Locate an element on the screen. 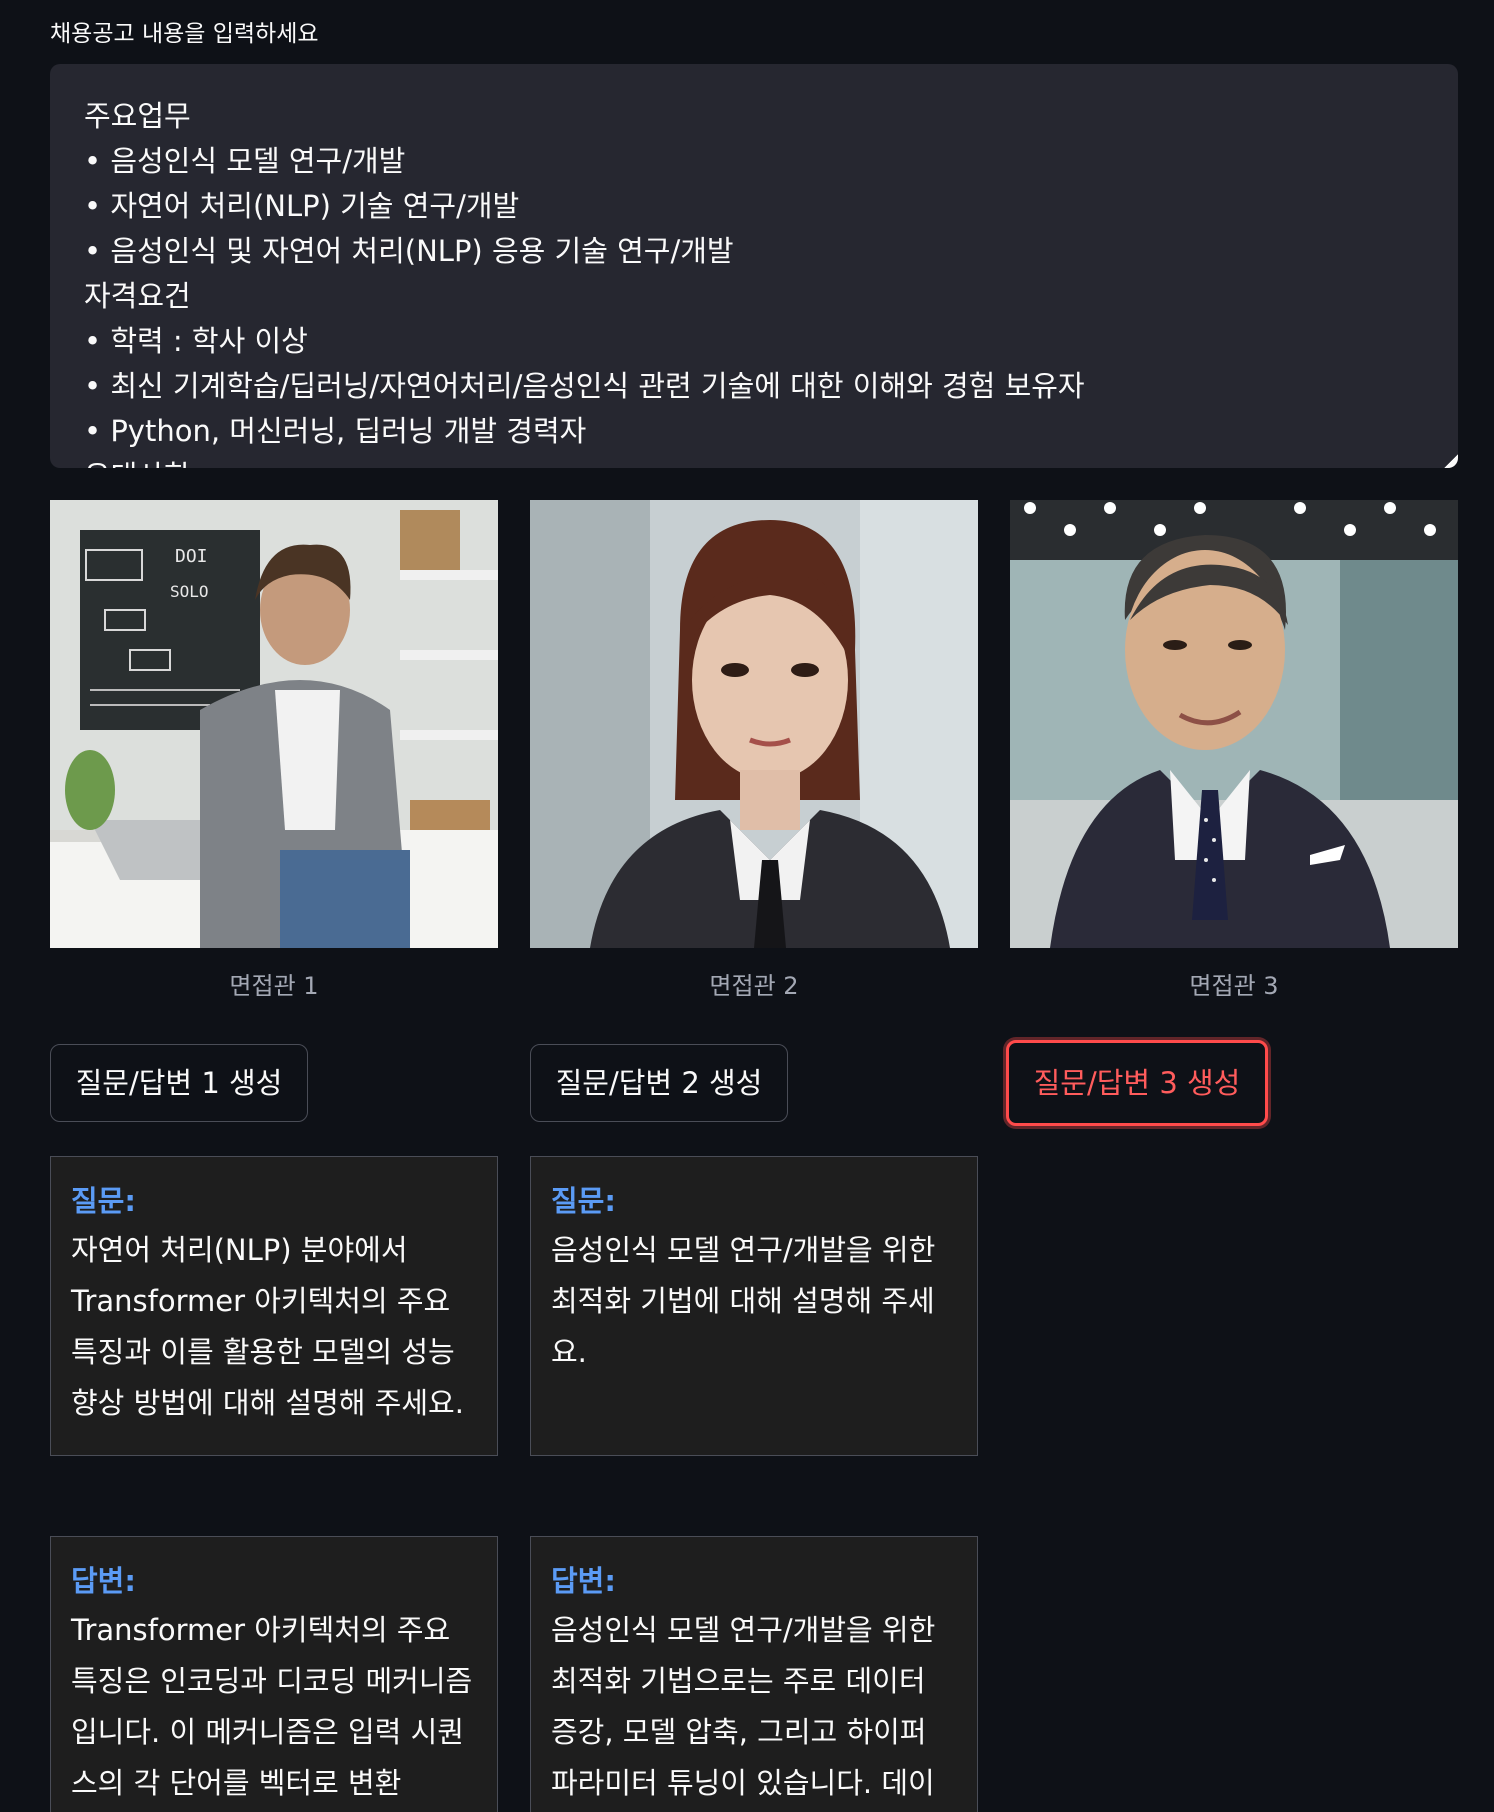 Image resolution: width=1494 pixels, height=1812 pixels. textarea-line: 우대사항 is located at coordinates (754, 461).